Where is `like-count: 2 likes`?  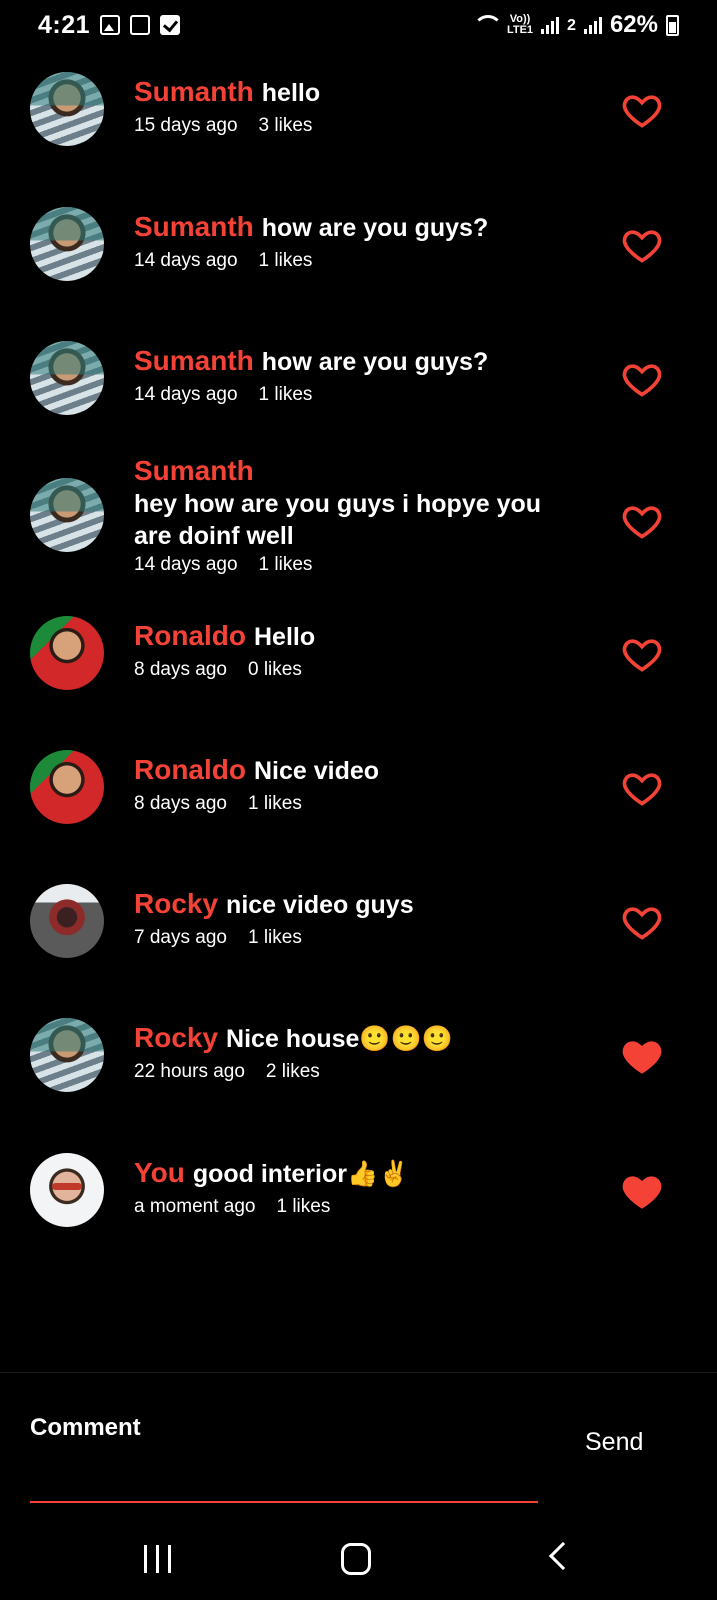 like-count: 2 likes is located at coordinates (292, 1071).